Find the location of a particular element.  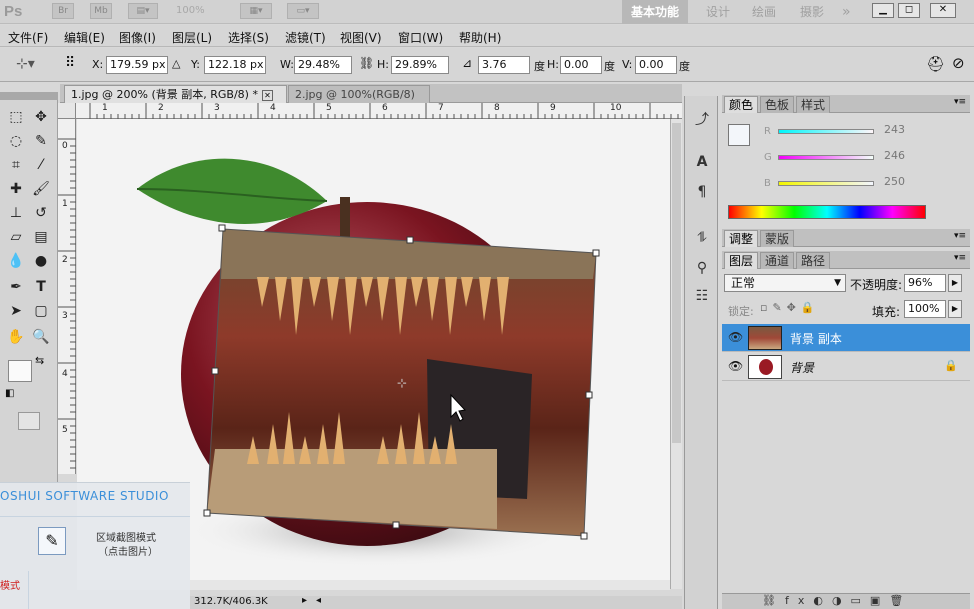

pen-tool-icon: ✒ is located at coordinates (16, 287).